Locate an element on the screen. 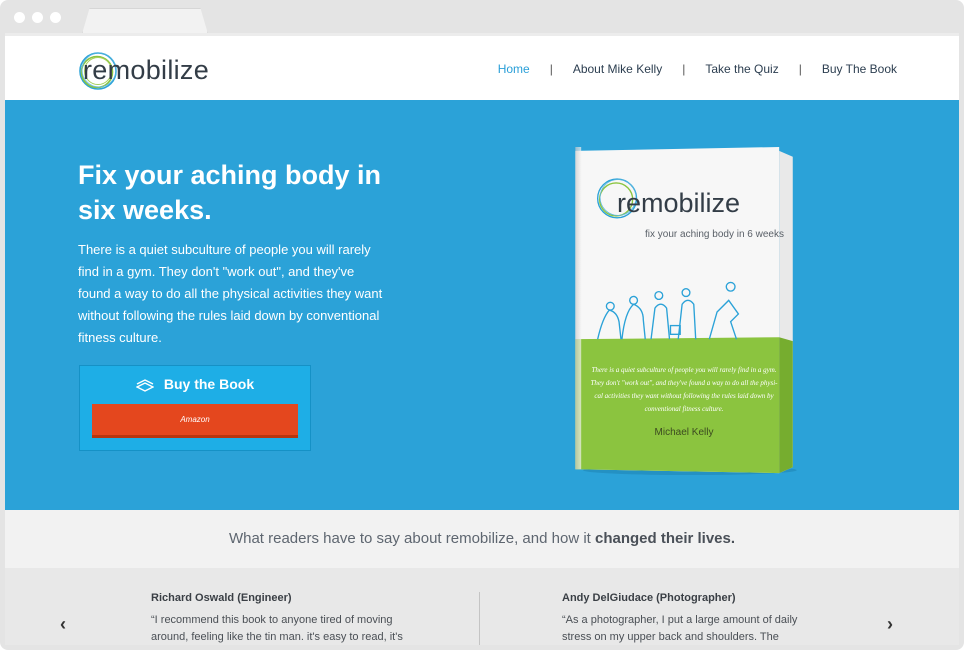 This screenshot has height=650, width=964. buy-box: Buy the Book Amazon is located at coordinates (195, 408).